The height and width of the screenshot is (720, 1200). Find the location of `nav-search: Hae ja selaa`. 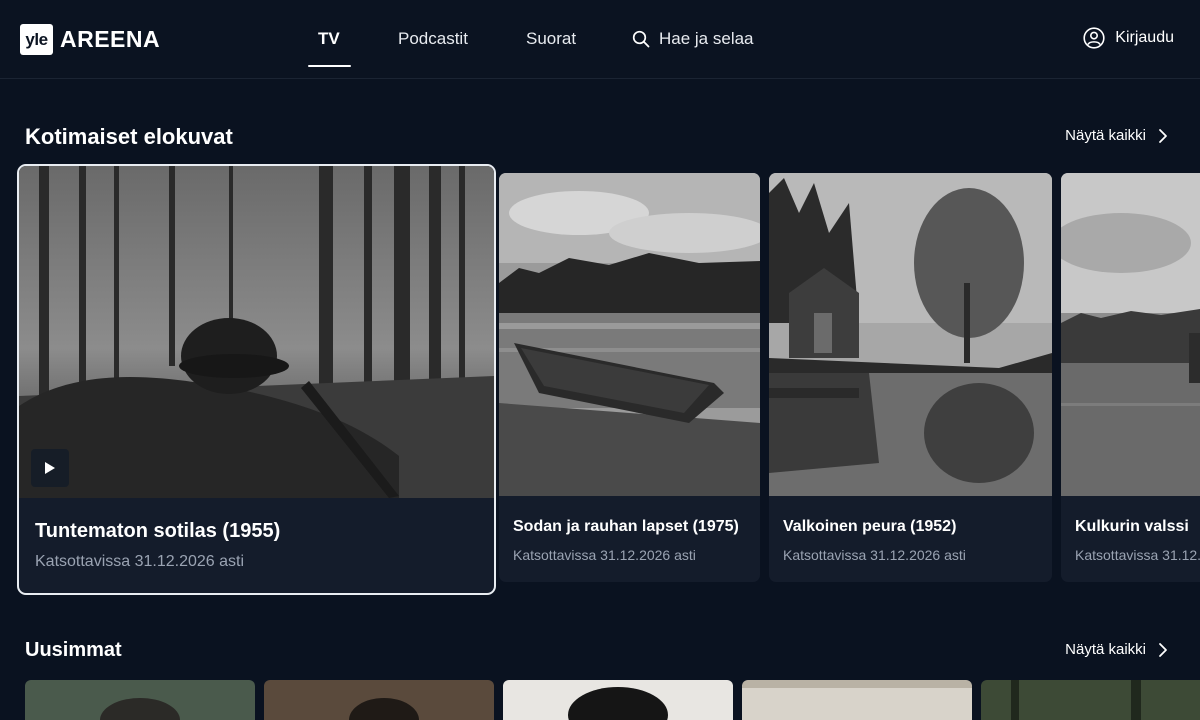

nav-search: Hae ja selaa is located at coordinates (693, 39).